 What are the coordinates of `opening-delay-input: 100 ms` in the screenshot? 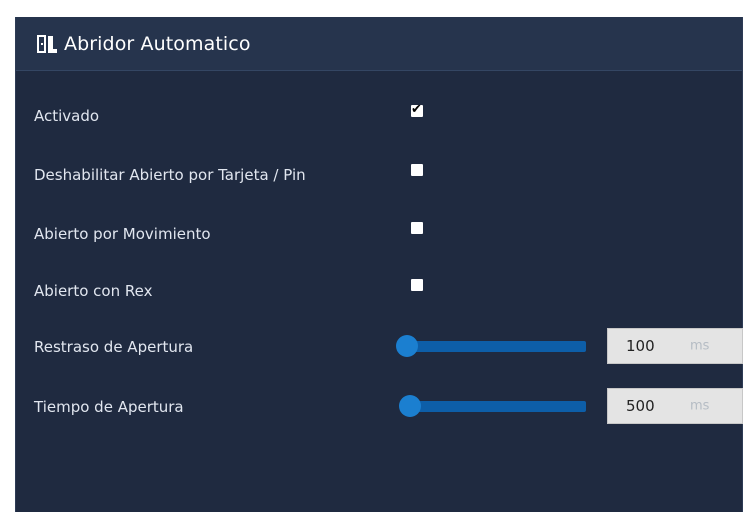 It's located at (675, 346).